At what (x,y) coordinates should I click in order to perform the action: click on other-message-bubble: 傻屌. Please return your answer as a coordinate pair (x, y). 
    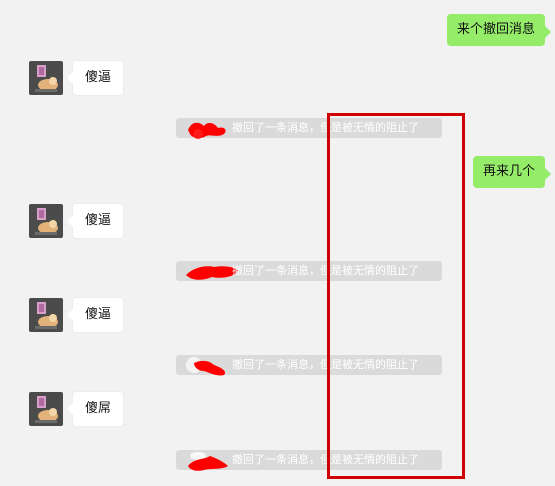
    Looking at the image, I should click on (95, 409).